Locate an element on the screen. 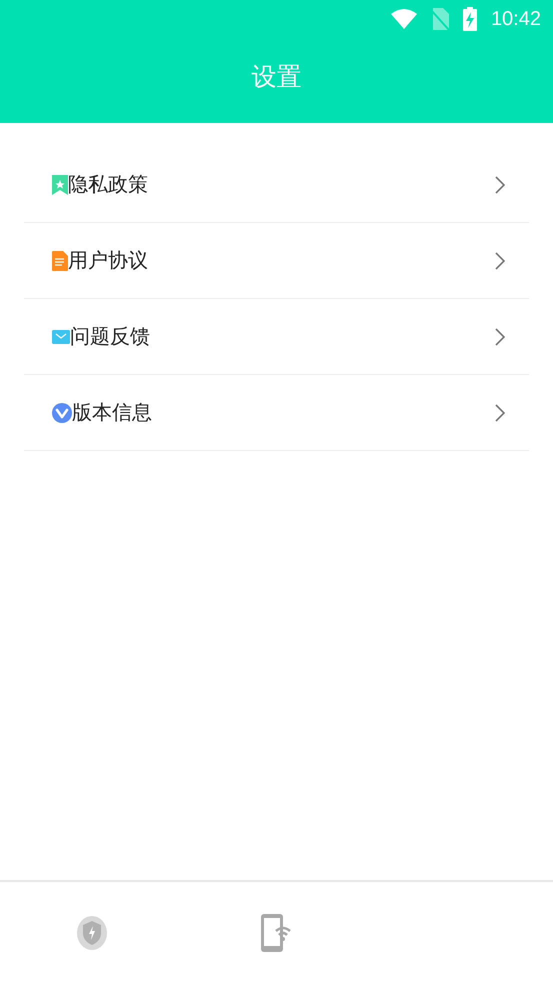 The width and height of the screenshot is (553, 983). version-icon is located at coordinates (62, 412).